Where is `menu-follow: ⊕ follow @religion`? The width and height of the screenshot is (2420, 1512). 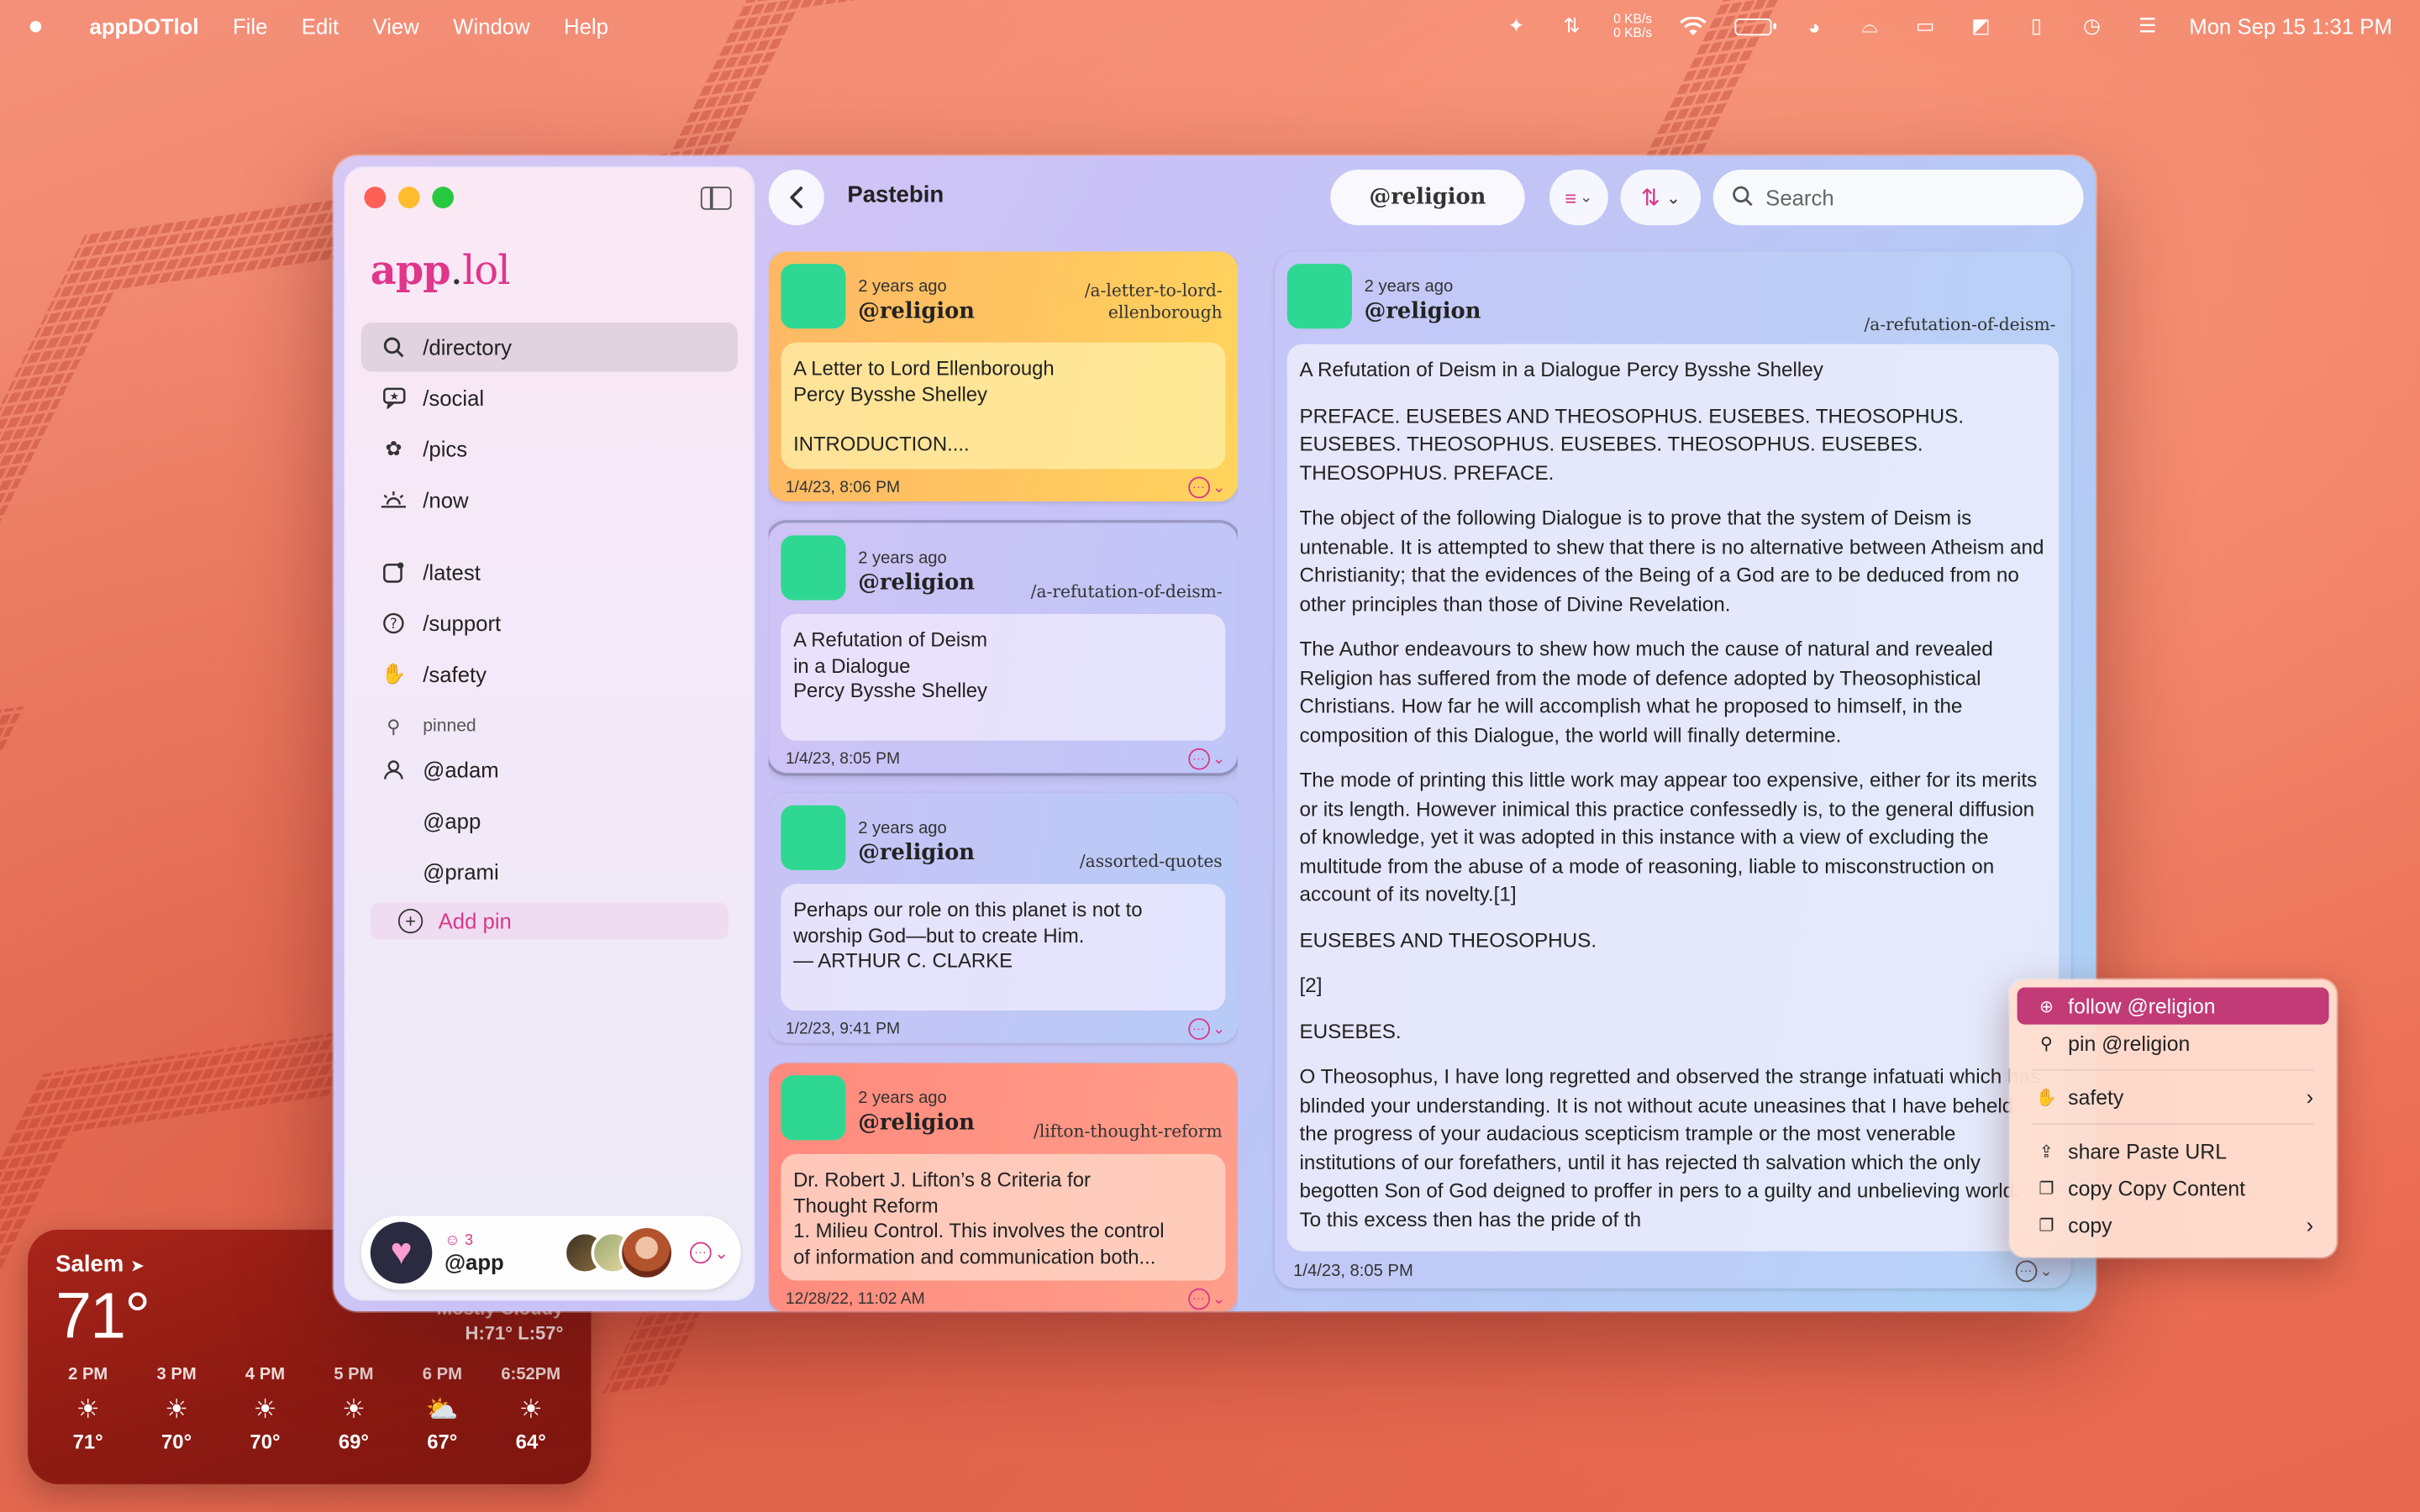 menu-follow: ⊕ follow @religion is located at coordinates (2173, 1006).